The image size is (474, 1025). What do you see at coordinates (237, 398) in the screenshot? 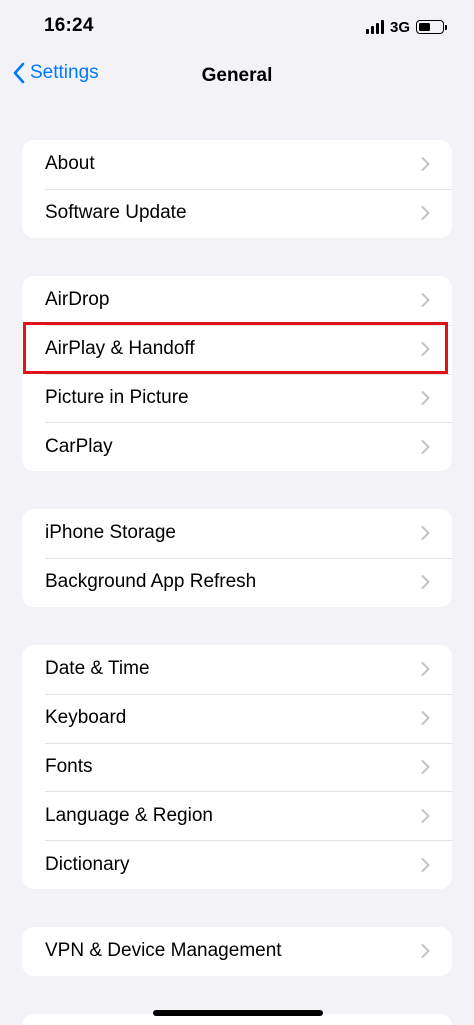
I see `row-picture-in-picture: Picture in Picture` at bounding box center [237, 398].